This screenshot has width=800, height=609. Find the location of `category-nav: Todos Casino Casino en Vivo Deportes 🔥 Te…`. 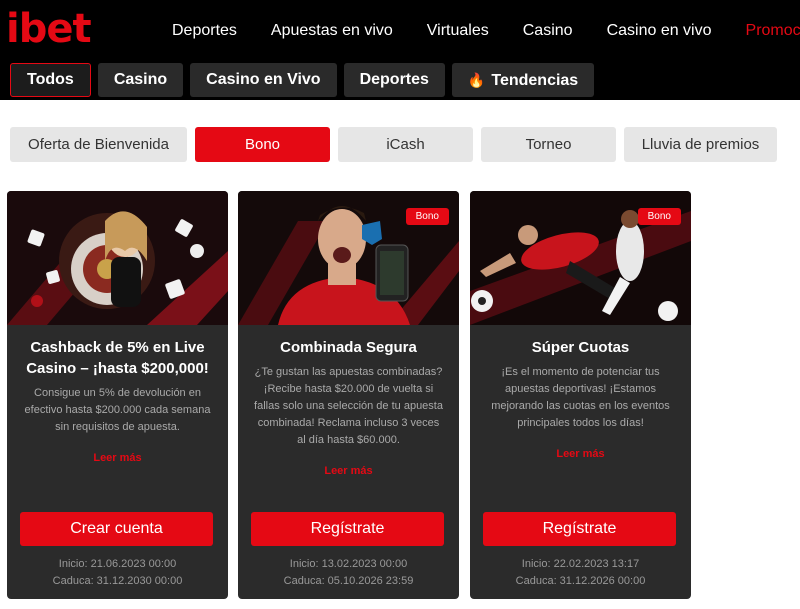

category-nav: Todos Casino Casino en Vivo Deportes 🔥 Te… is located at coordinates (305, 80).